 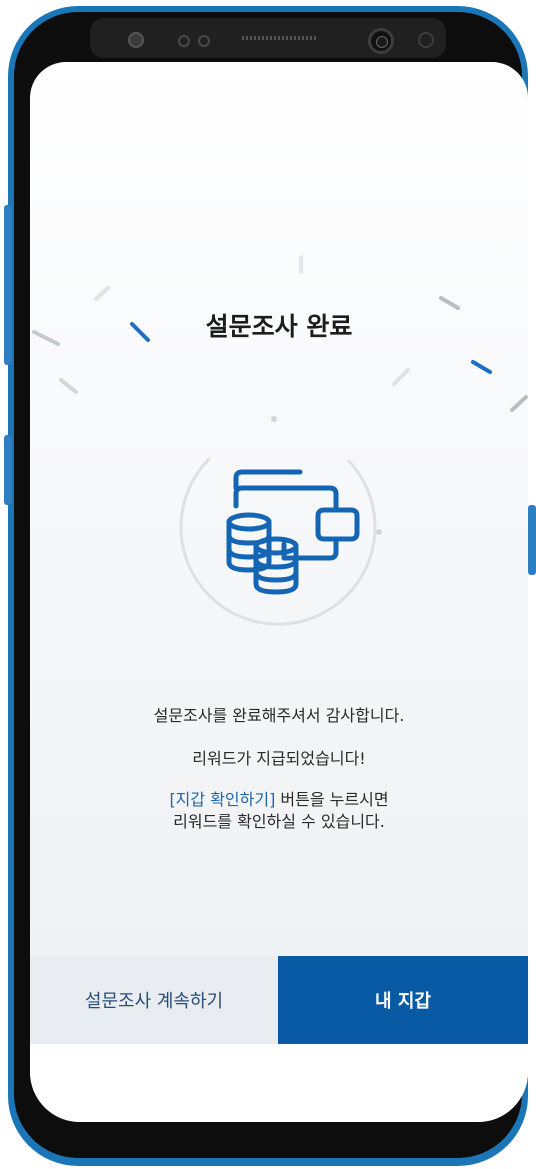 I want to click on instruction-text: 버튼을 누르시면, so click(x=332, y=799).